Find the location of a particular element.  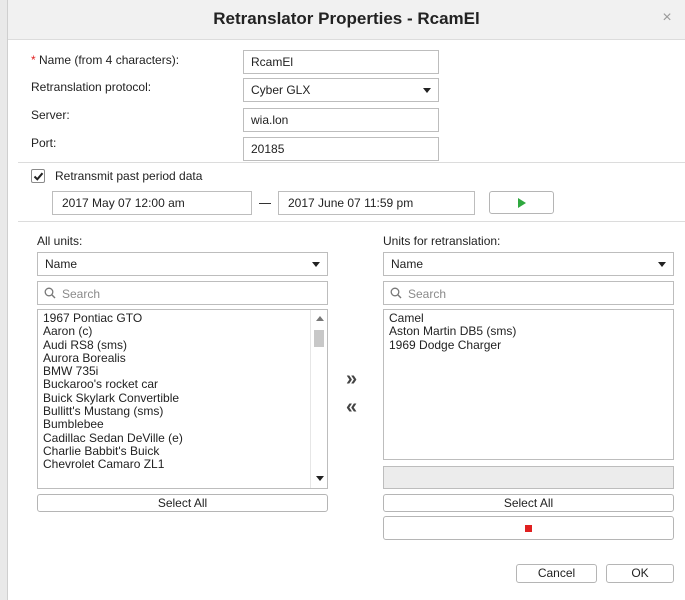

close-icon: × is located at coordinates (667, 18).